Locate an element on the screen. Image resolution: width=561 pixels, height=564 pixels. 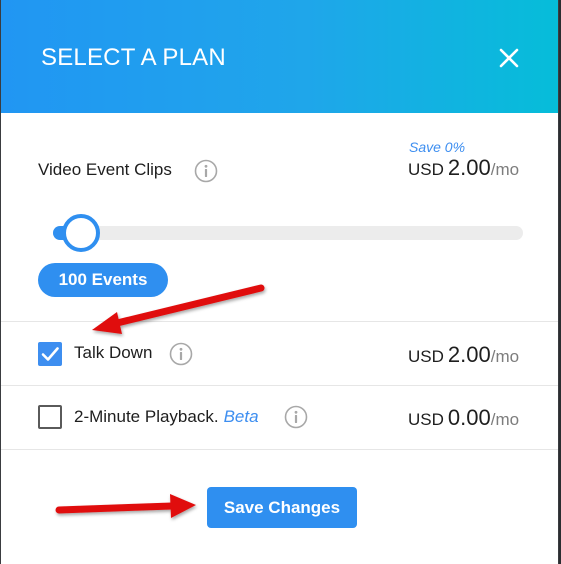
playback-label: 2-Minute Playback. Beta is located at coordinates (166, 417).